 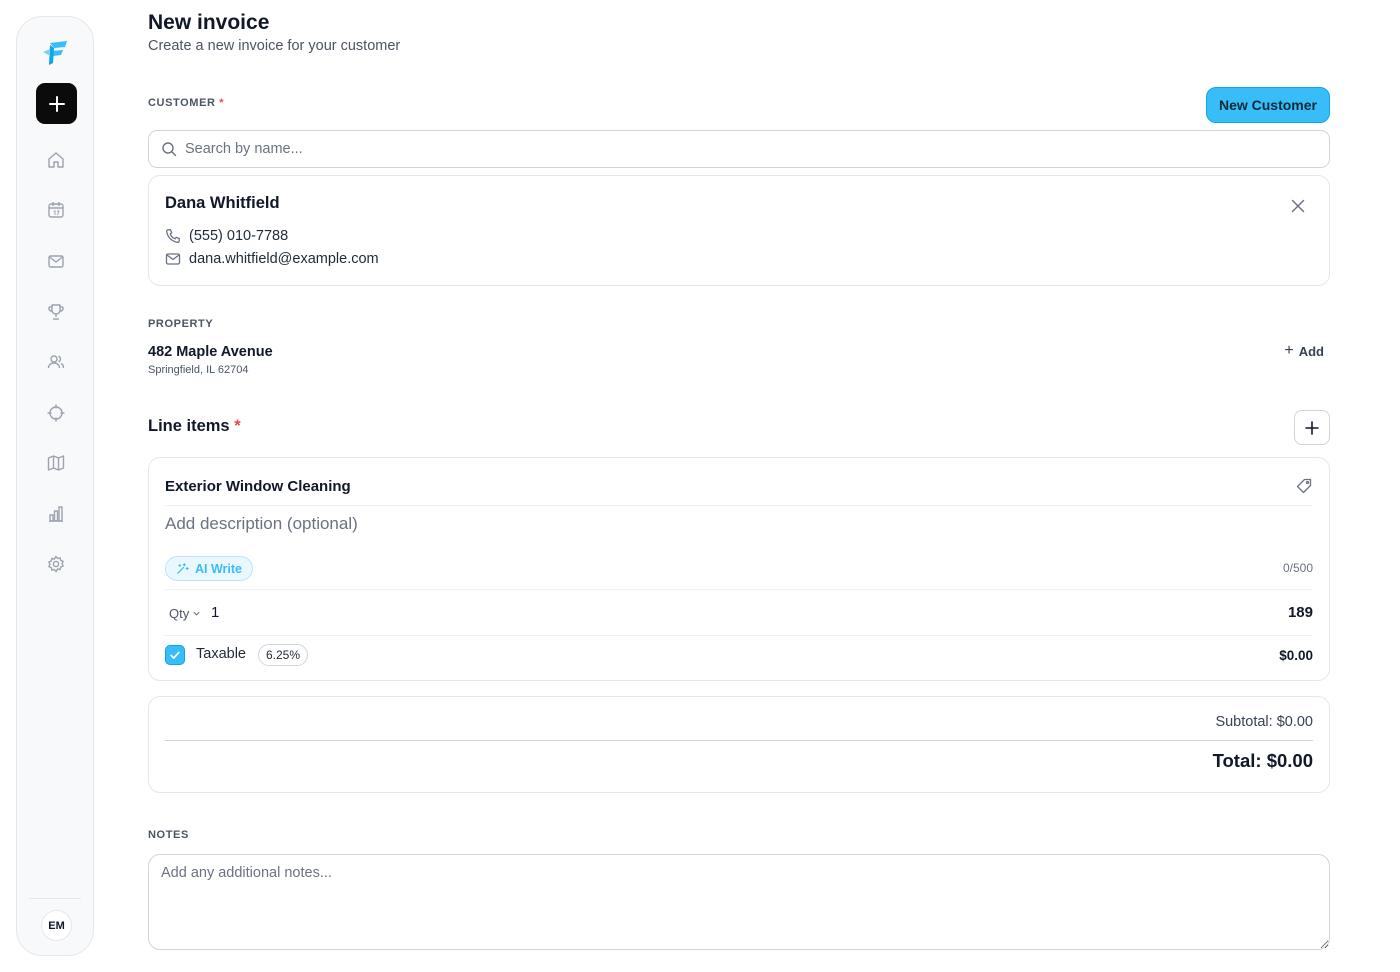 I want to click on phone-icon, so click(x=173, y=236).